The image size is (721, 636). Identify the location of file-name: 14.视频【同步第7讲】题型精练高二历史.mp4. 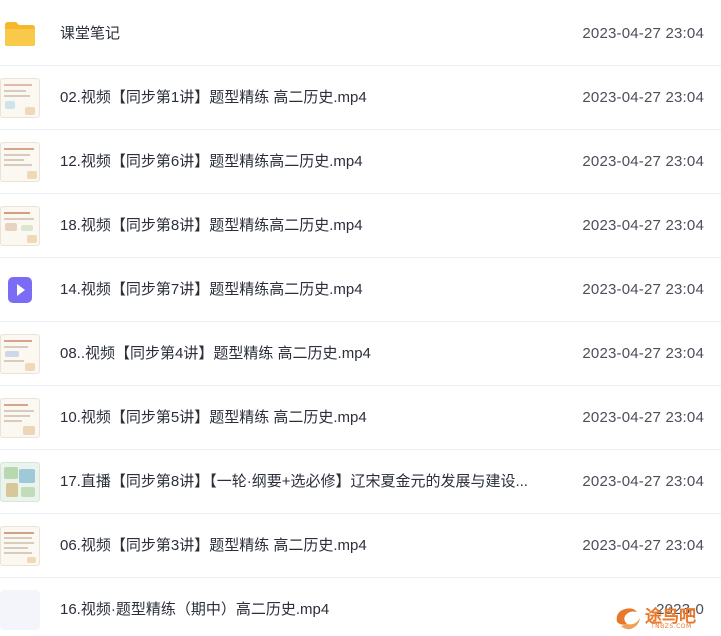
(211, 290).